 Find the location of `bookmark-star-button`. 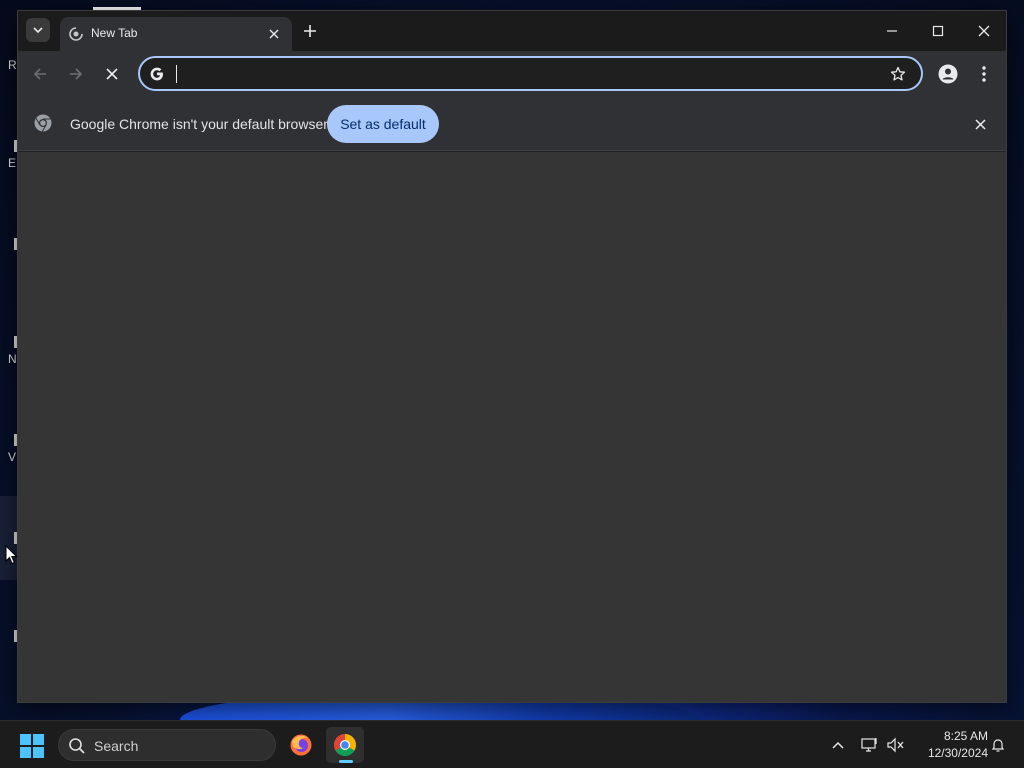

bookmark-star-button is located at coordinates (898, 74).